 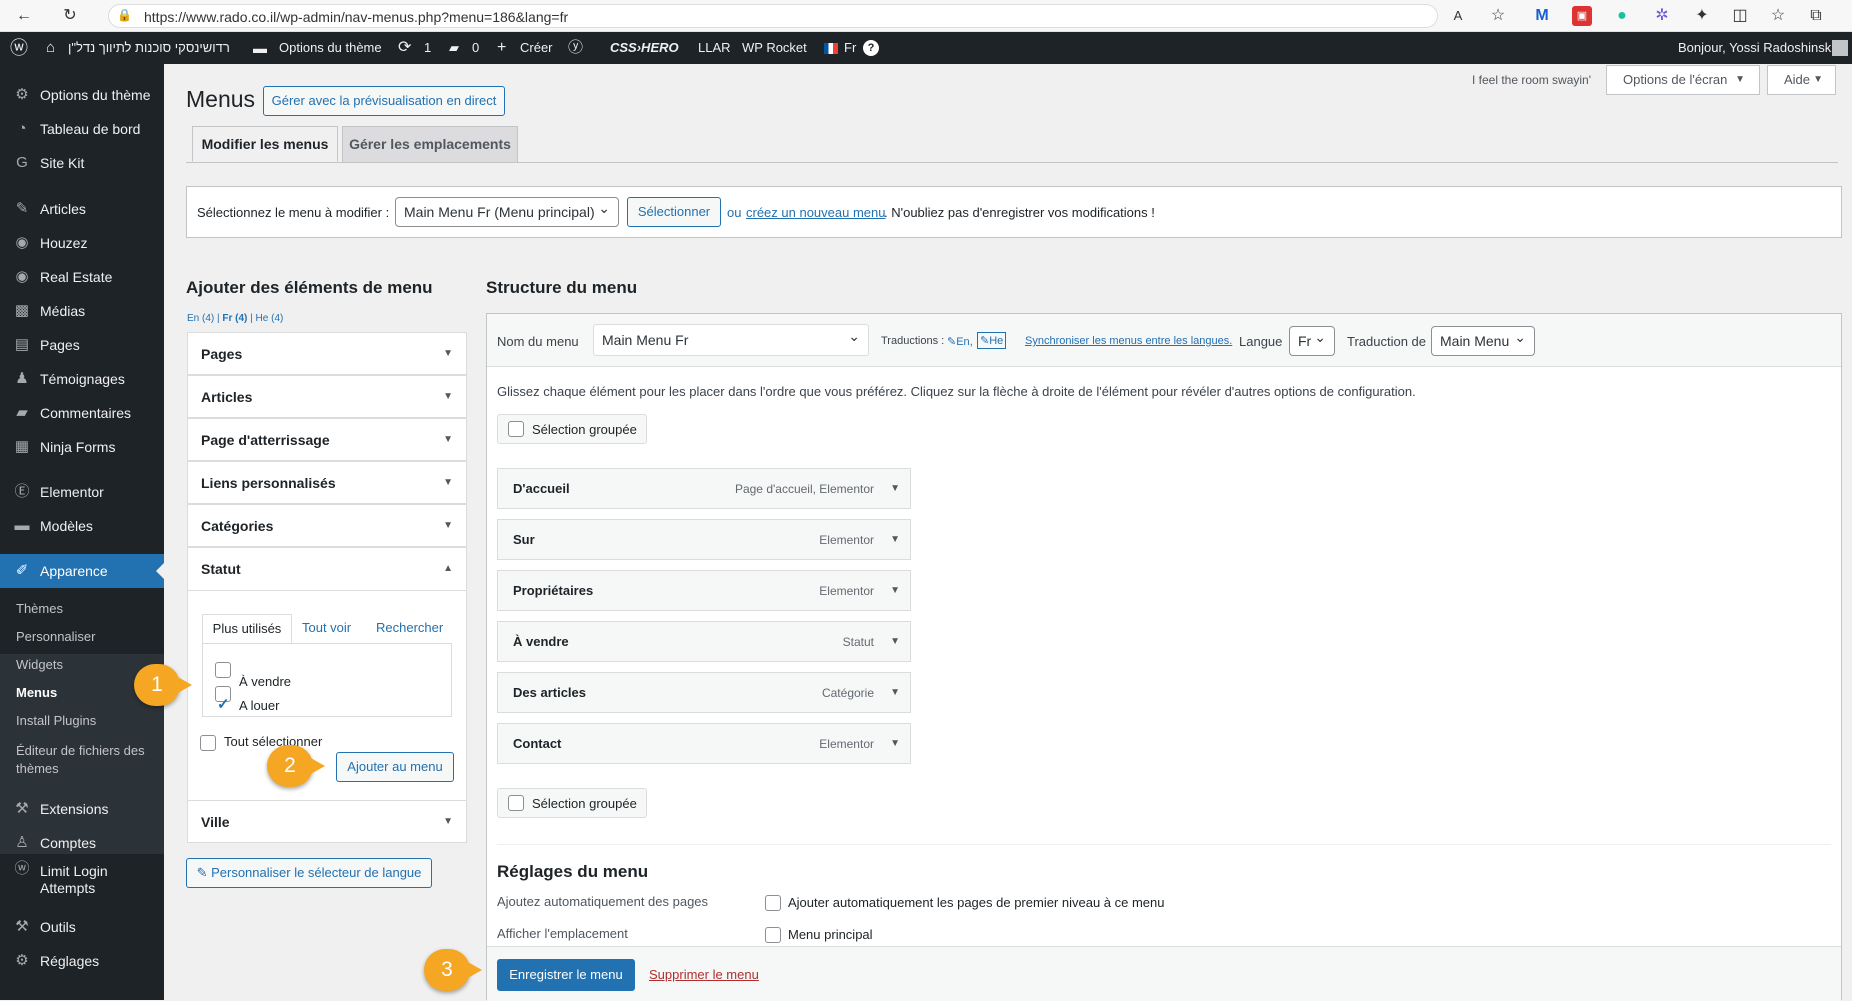 What do you see at coordinates (39, 665) in the screenshot?
I see `submenu-item-2: Widgets` at bounding box center [39, 665].